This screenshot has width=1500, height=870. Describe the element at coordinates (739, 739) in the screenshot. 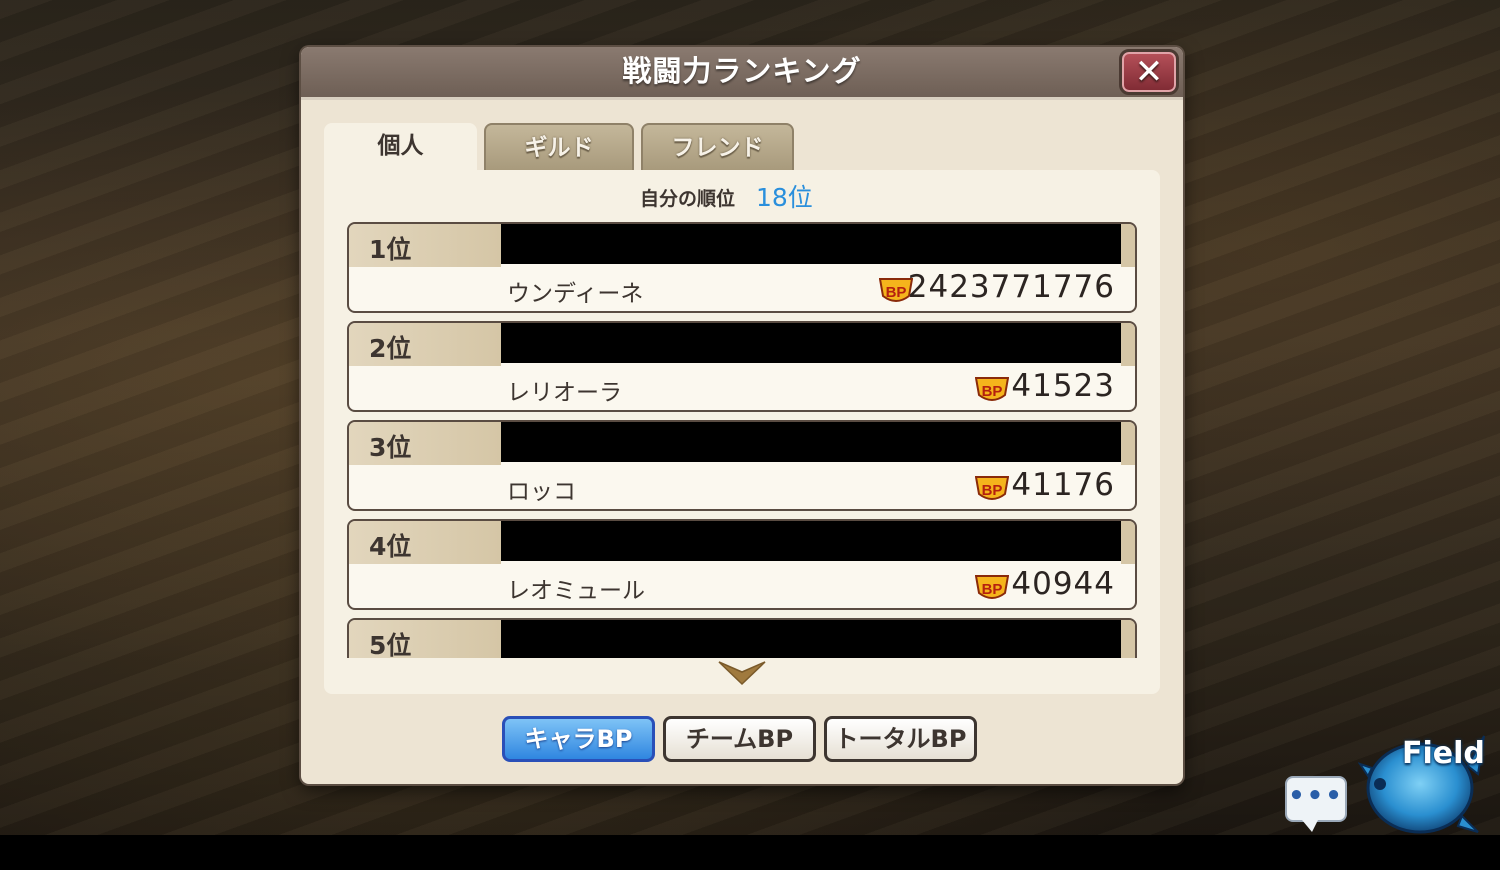

I see `sort-team-bp-button: チームBP` at that location.